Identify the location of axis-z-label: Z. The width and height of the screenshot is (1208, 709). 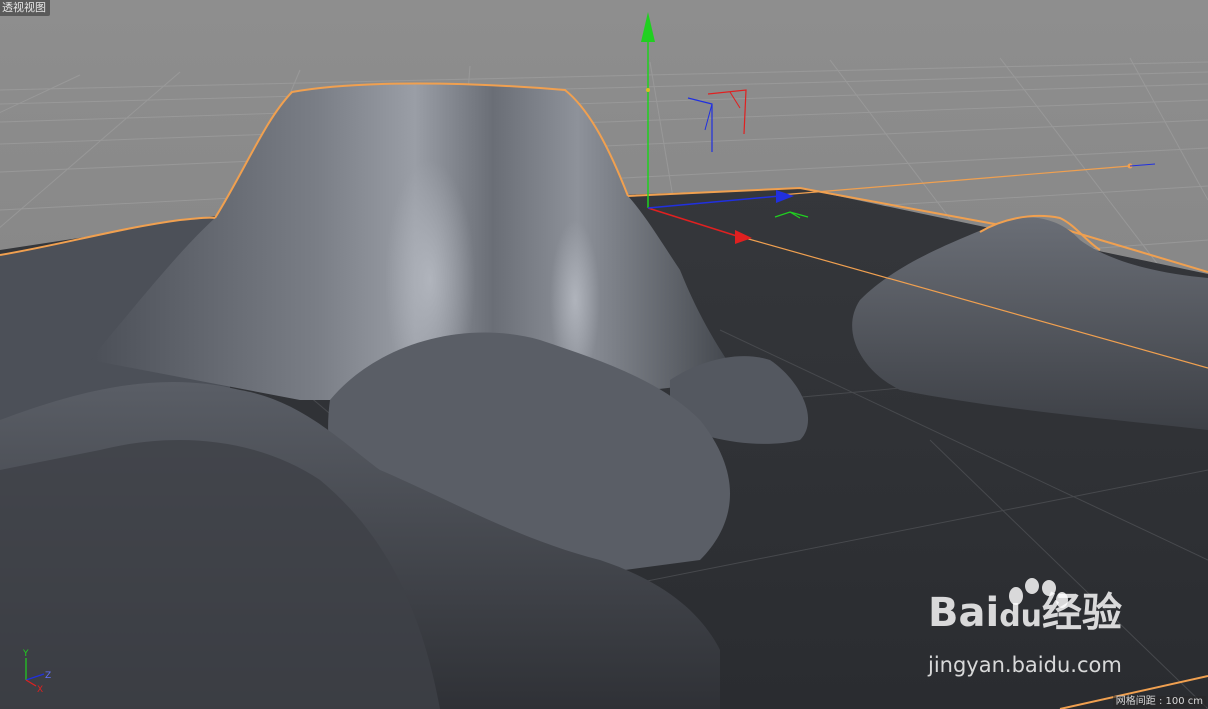
(48, 676).